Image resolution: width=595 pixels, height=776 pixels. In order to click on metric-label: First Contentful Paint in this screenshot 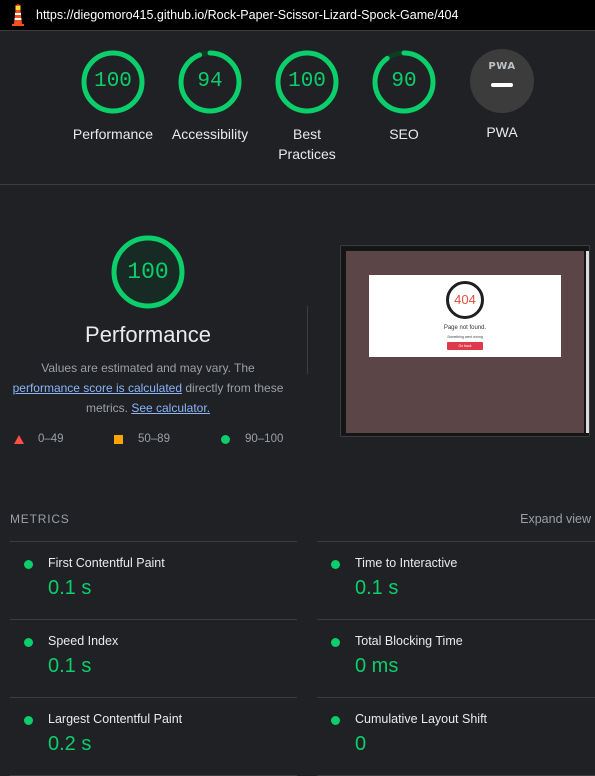, I will do `click(106, 563)`.